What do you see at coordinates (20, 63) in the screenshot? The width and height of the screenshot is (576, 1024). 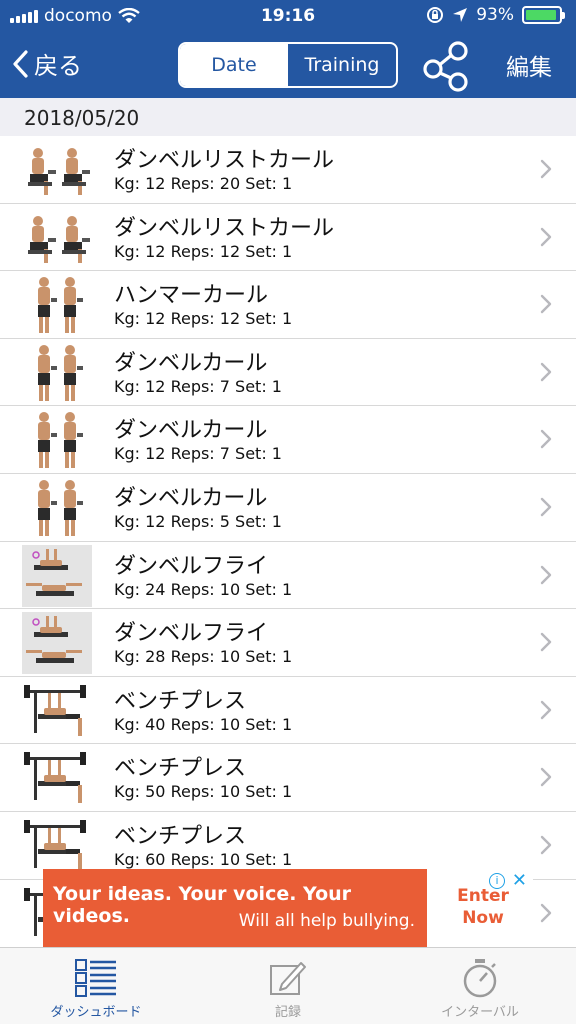 I see `chevron-left-icon` at bounding box center [20, 63].